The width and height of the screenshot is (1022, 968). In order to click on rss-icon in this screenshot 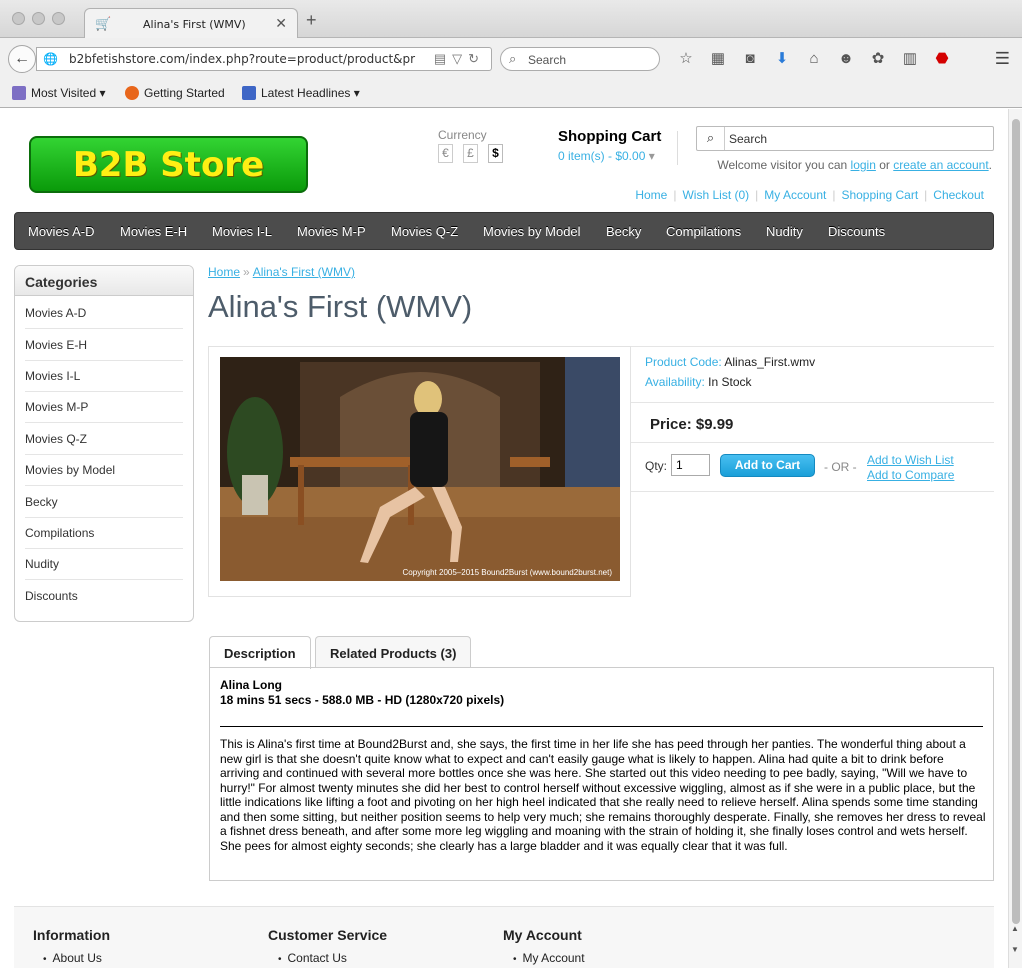, I will do `click(249, 93)`.